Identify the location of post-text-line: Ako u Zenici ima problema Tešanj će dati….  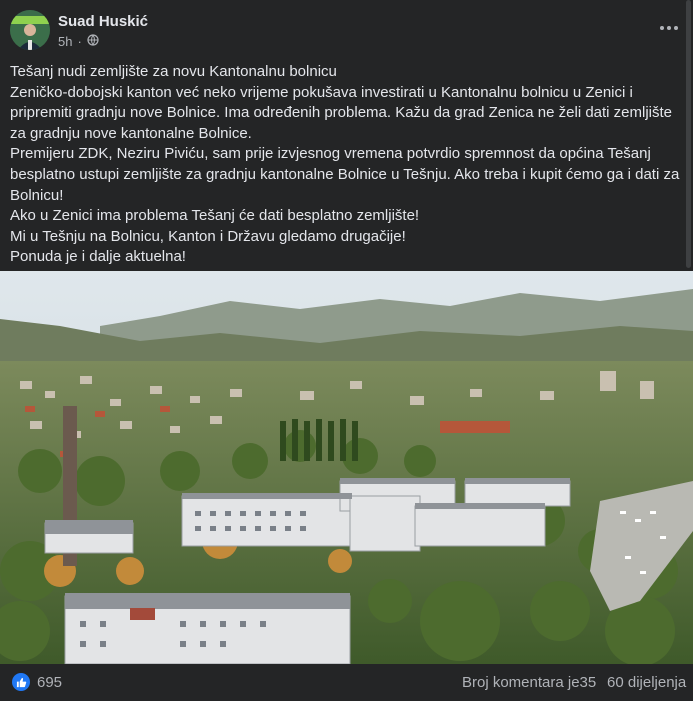
(215, 216).